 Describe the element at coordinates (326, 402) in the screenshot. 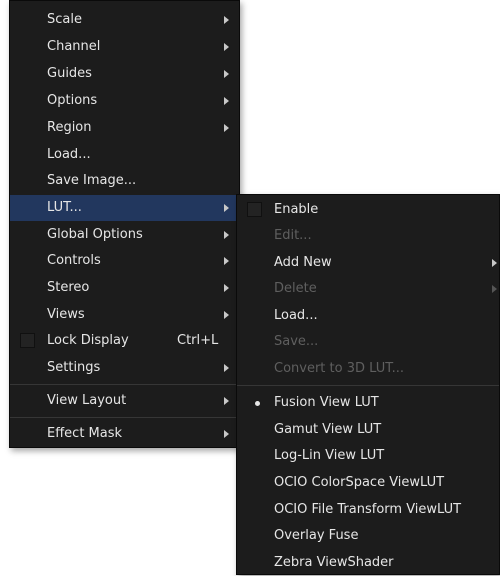

I see `menu-item-label: Fusion View LUT` at that location.